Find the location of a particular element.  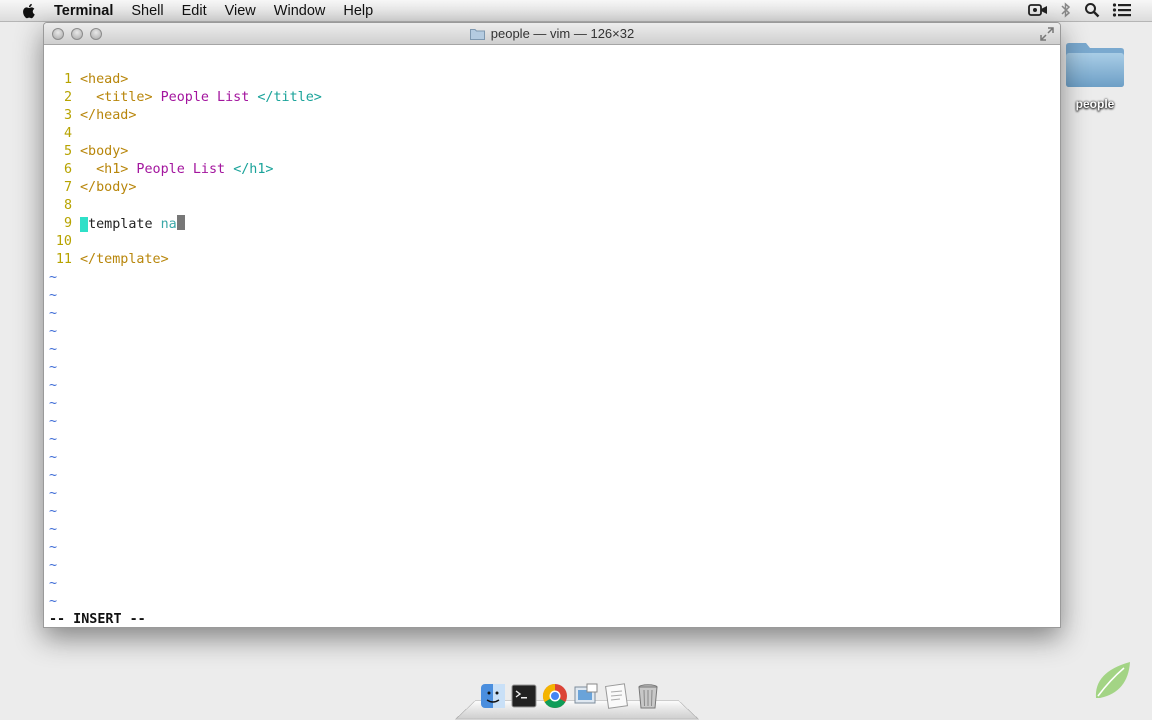

code-token: template is located at coordinates (124, 224).